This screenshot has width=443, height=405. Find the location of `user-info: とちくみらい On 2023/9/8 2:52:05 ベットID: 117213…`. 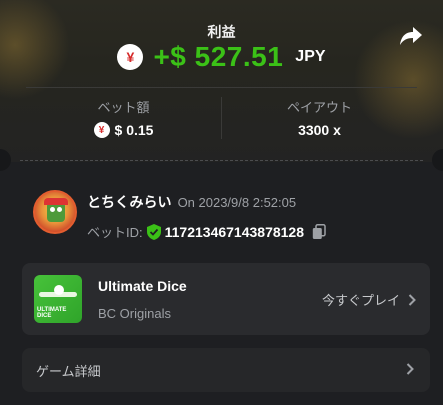

user-info: とちくみらい On 2023/9/8 2:52:05 ベットID: 117213… is located at coordinates (206, 216).